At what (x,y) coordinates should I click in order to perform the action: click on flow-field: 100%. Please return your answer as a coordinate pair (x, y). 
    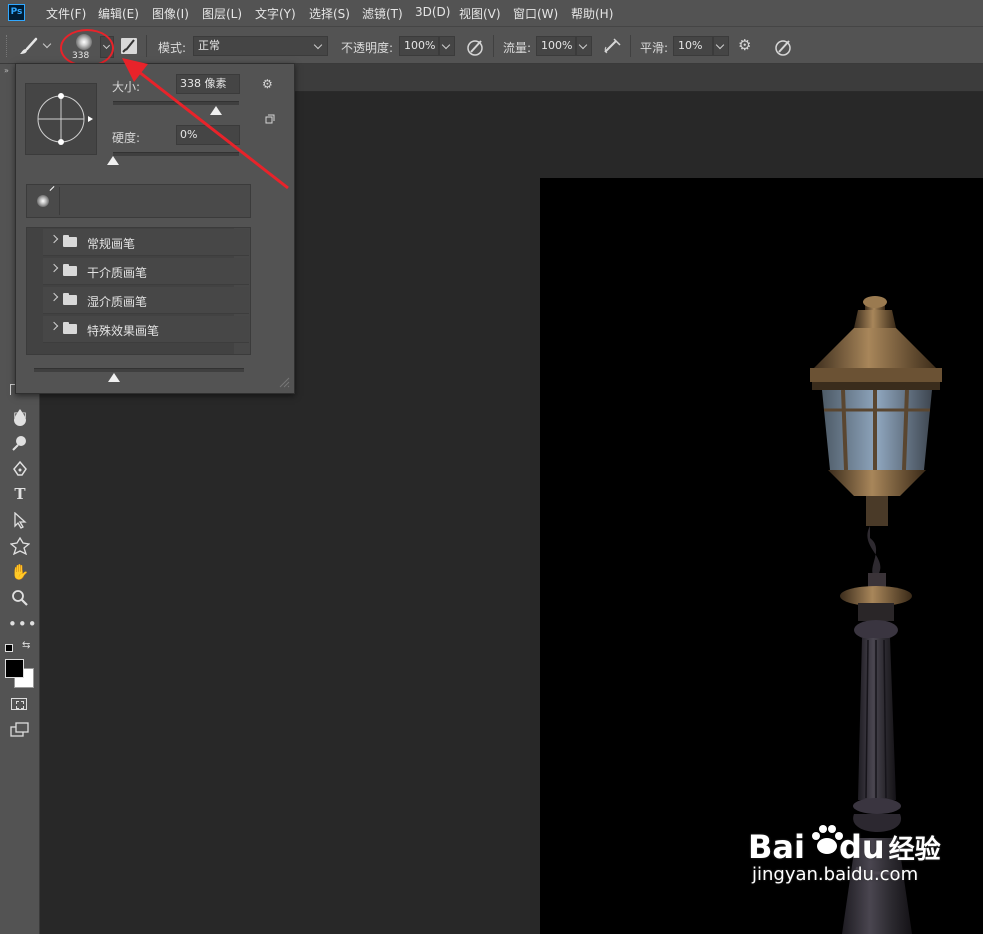
    Looking at the image, I should click on (556, 46).